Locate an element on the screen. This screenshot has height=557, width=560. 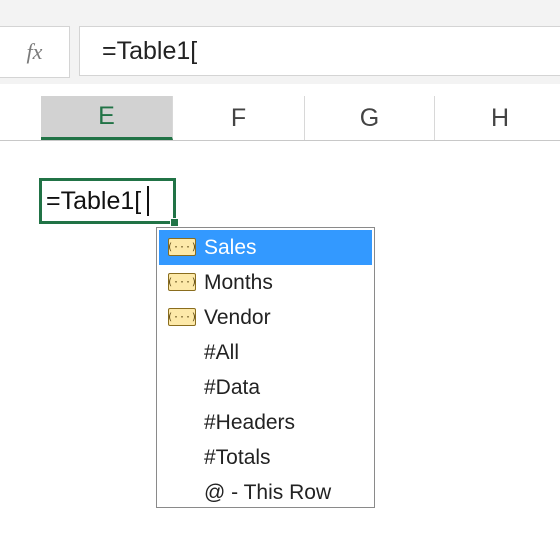
column-headers: E F G H is located at coordinates (280, 118).